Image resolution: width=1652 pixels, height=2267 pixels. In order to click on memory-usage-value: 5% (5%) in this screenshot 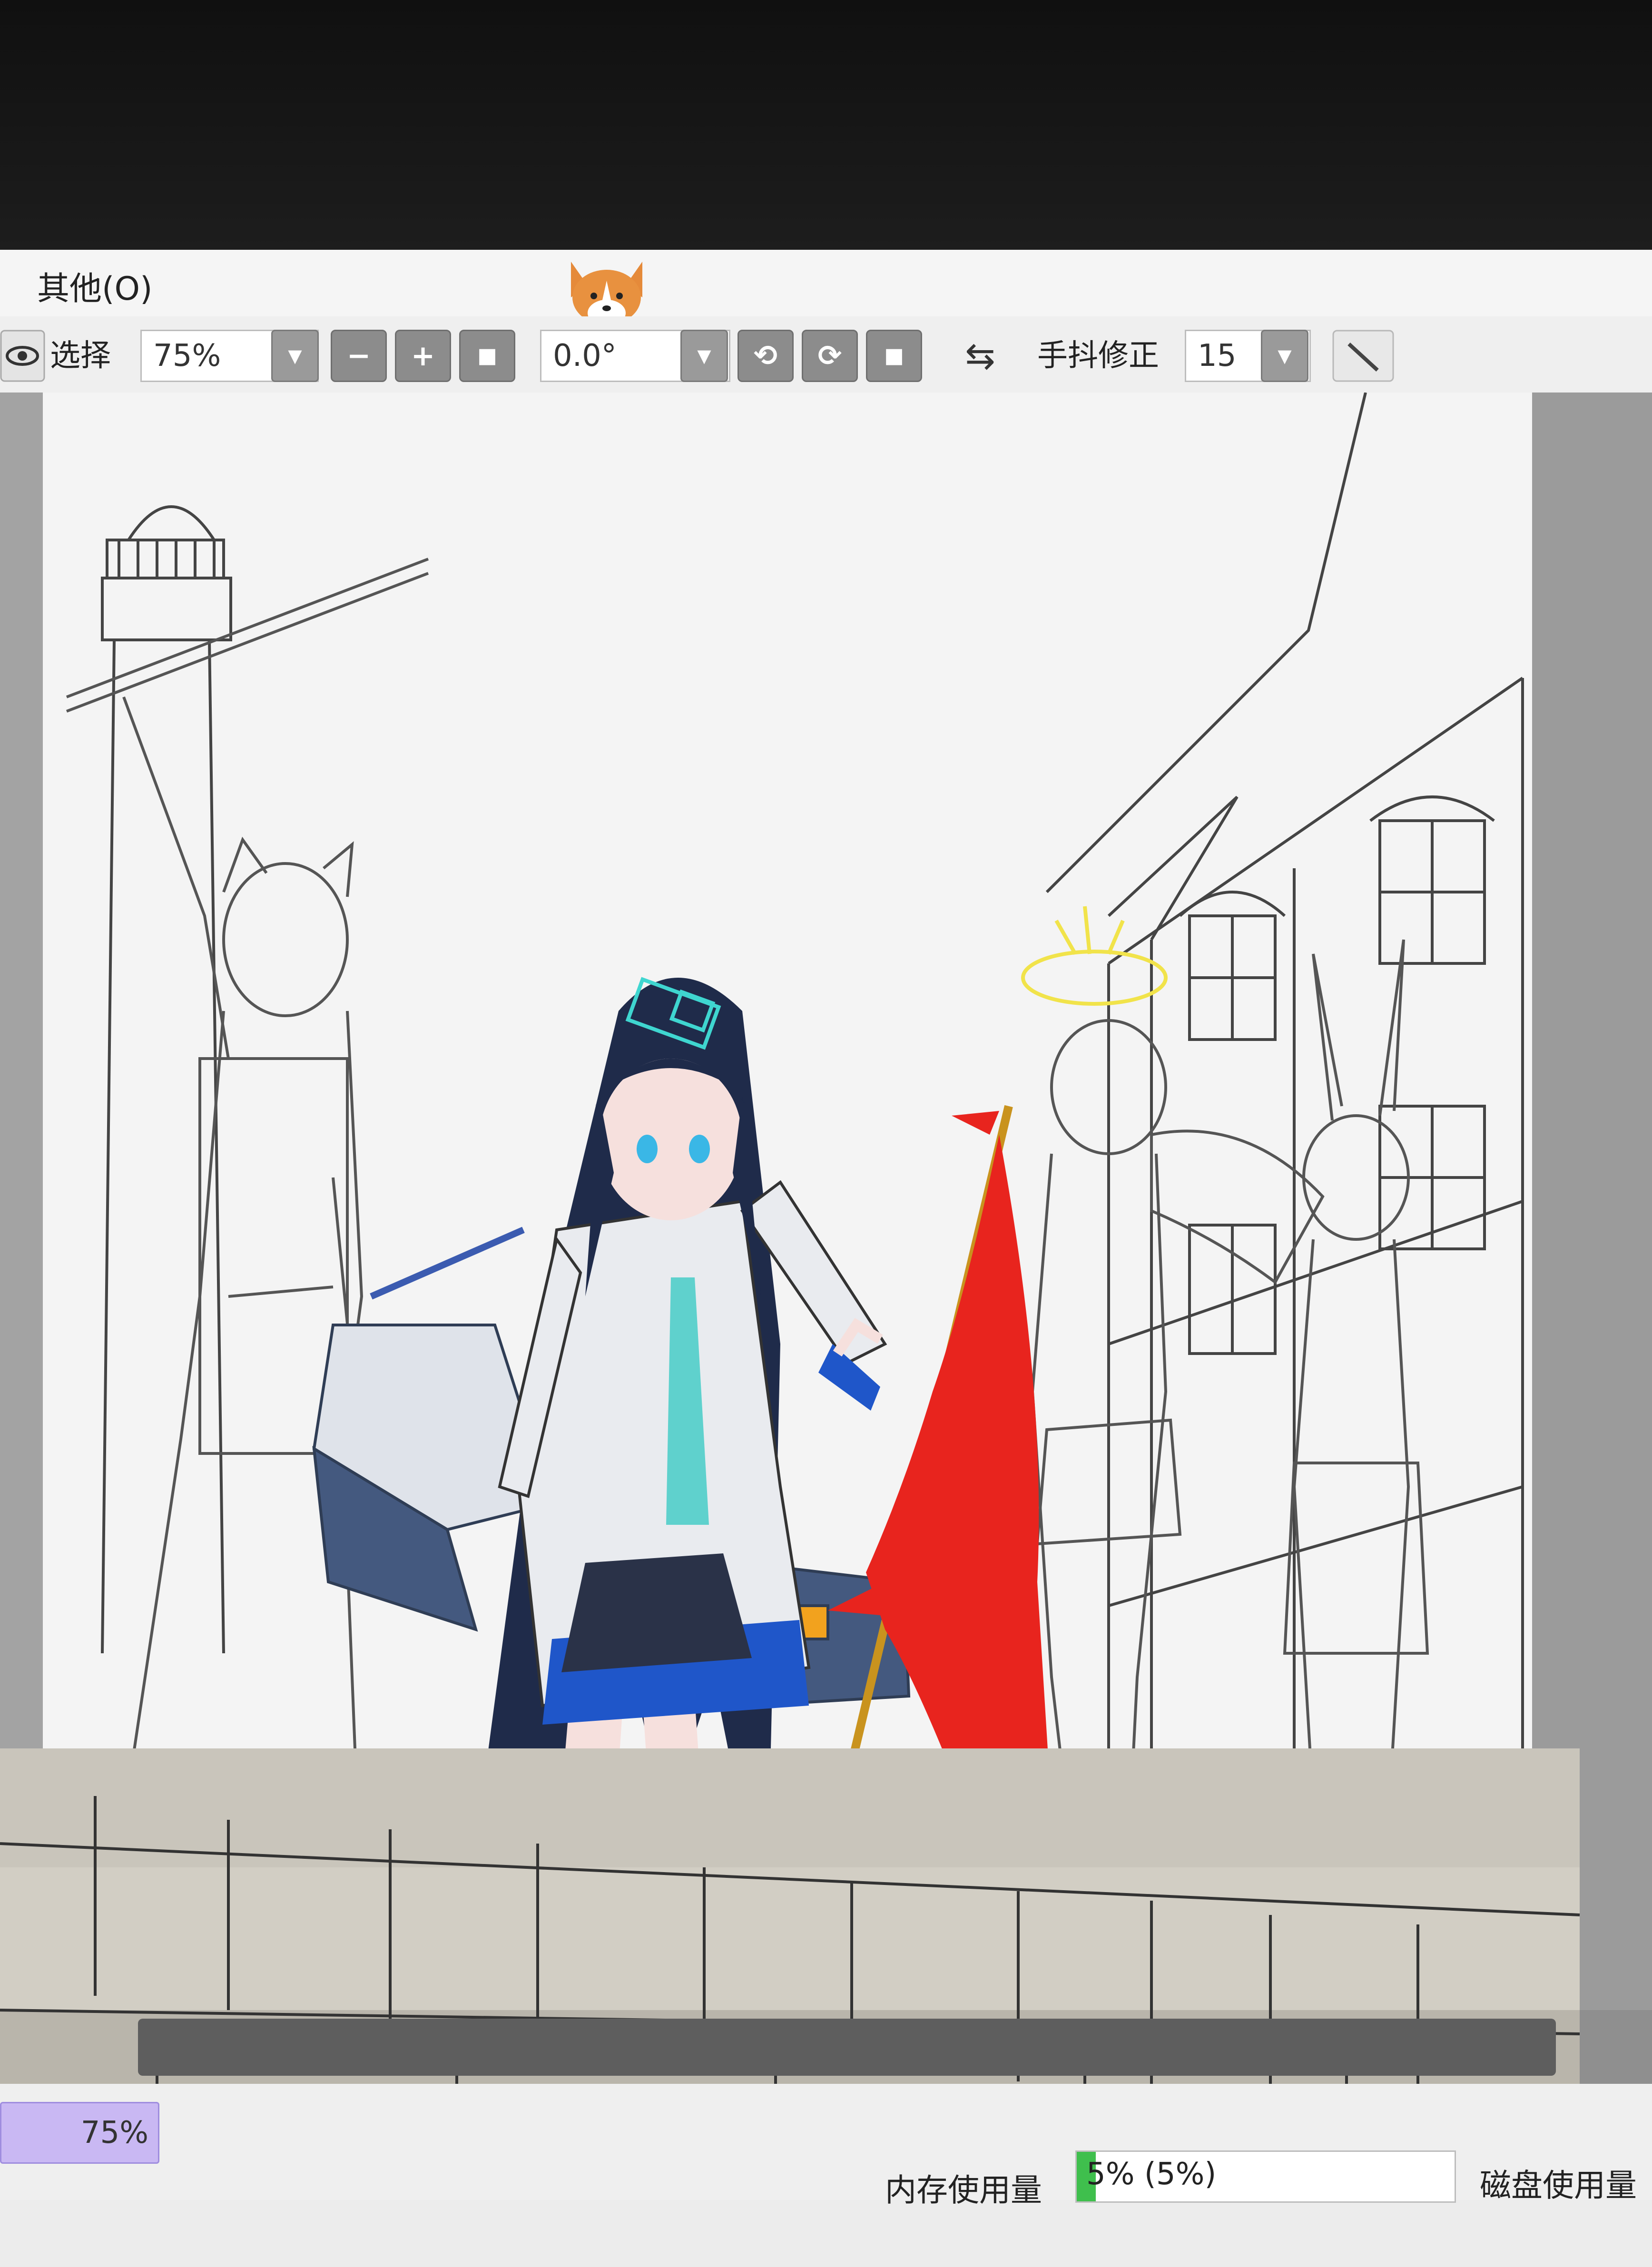, I will do `click(1152, 2174)`.